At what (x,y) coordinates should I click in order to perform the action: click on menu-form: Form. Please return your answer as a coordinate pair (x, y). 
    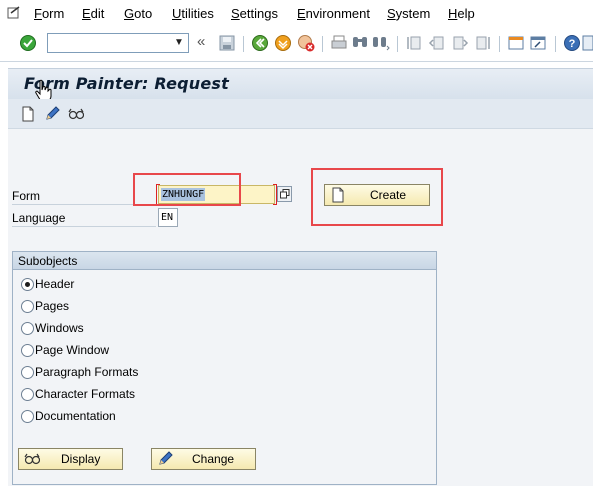
    Looking at the image, I should click on (49, 13).